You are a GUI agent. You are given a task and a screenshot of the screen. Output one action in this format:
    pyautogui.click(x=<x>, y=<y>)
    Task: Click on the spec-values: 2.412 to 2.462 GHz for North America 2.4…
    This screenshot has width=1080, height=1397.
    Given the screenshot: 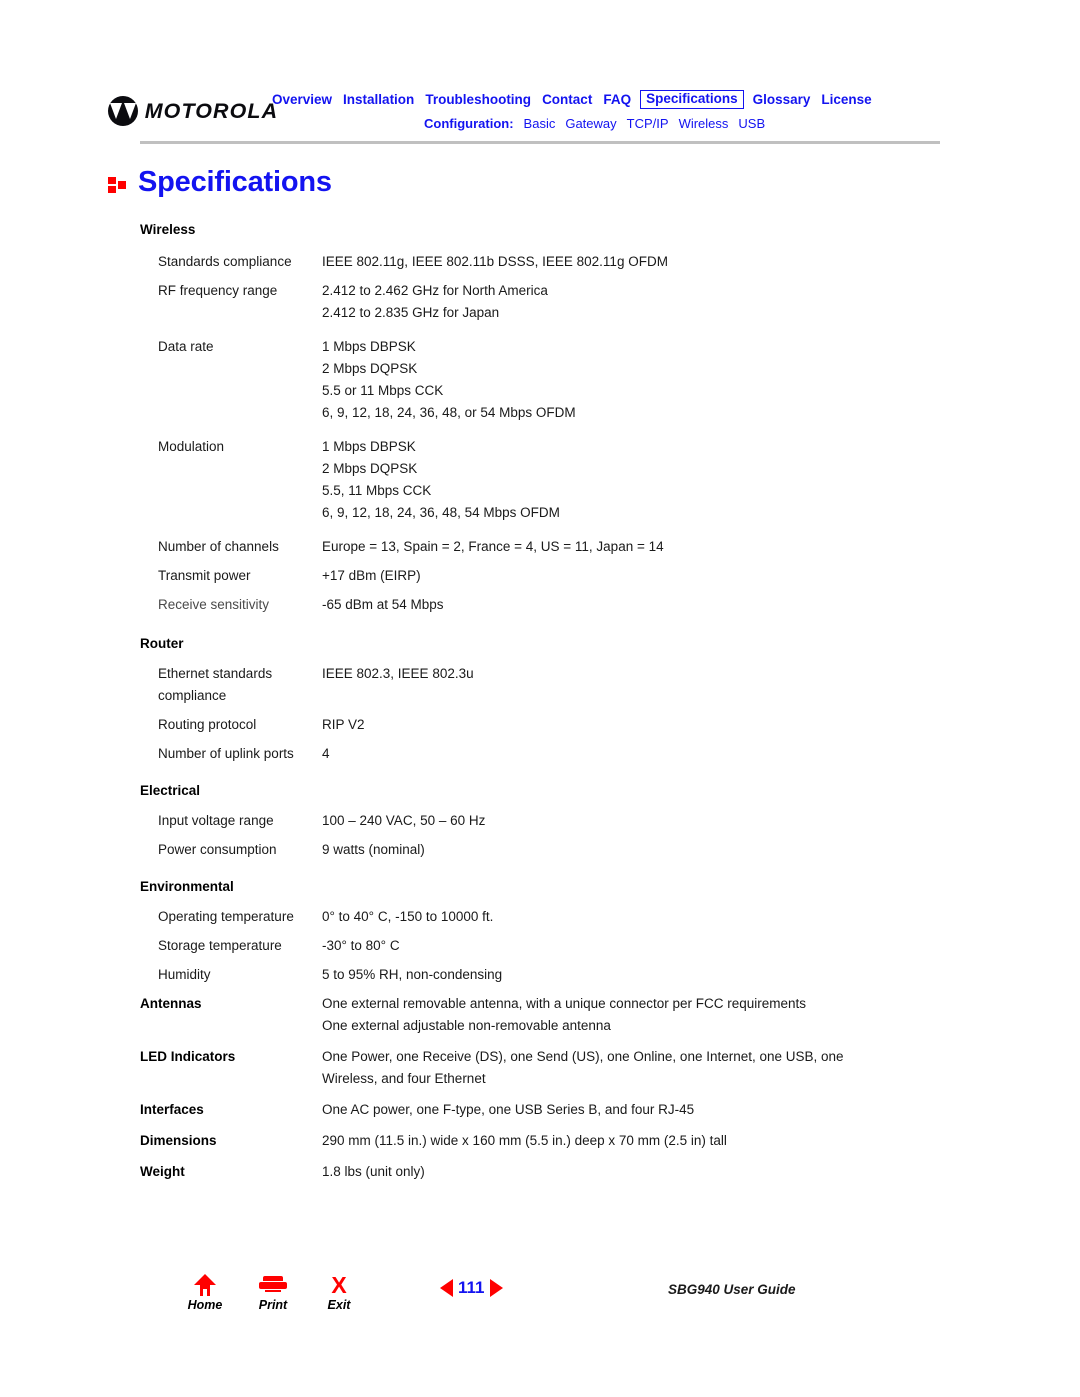 What is the action you would take?
    pyautogui.click(x=435, y=302)
    